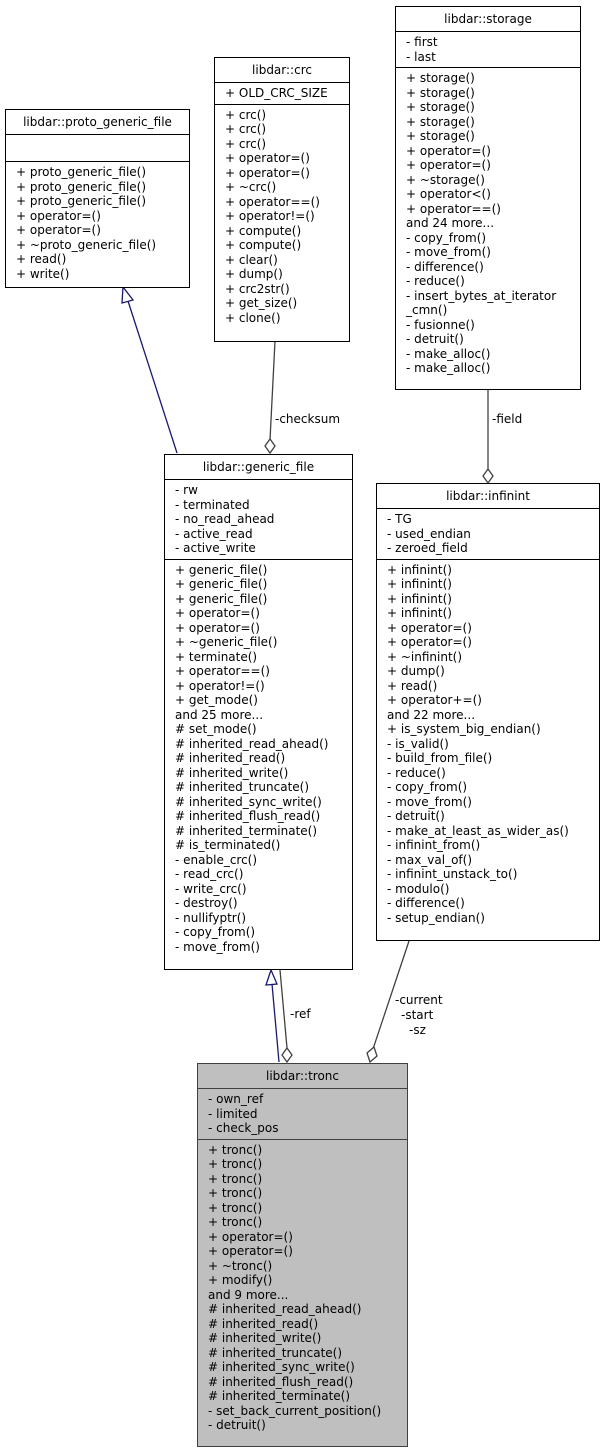  I want to click on class-method: # inherited_write(), so click(263, 773).